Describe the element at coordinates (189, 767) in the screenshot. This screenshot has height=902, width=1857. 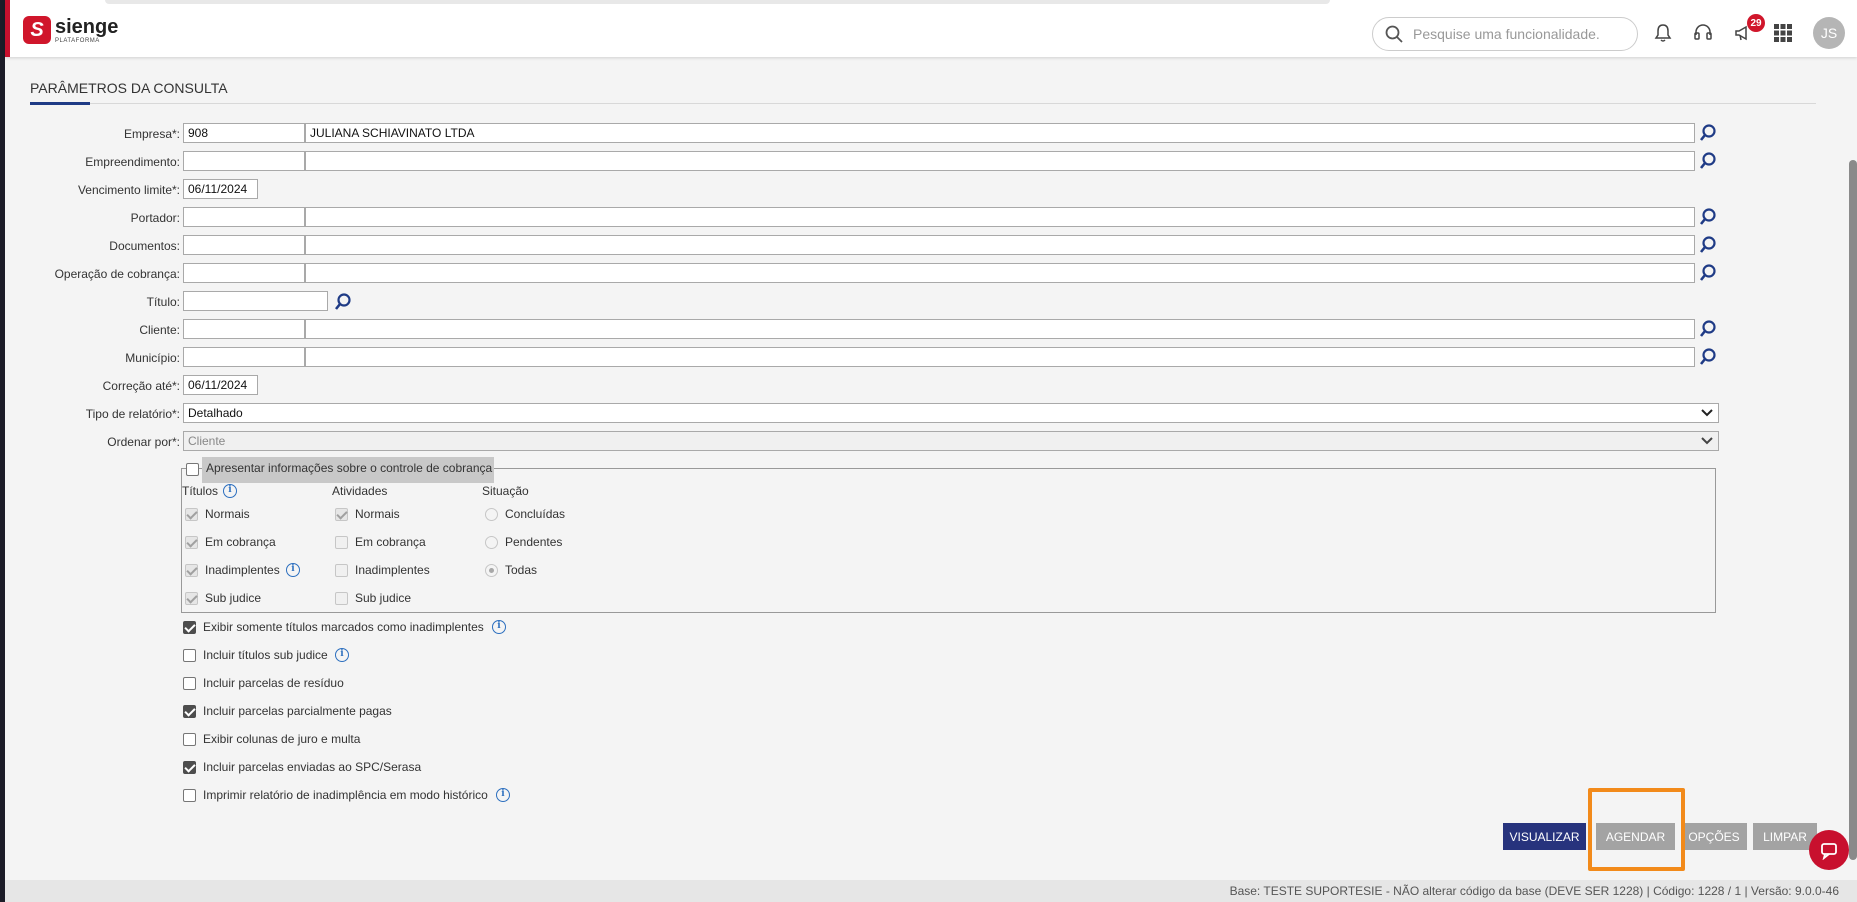
I see `incluir-spc-serasa-checkbox` at that location.